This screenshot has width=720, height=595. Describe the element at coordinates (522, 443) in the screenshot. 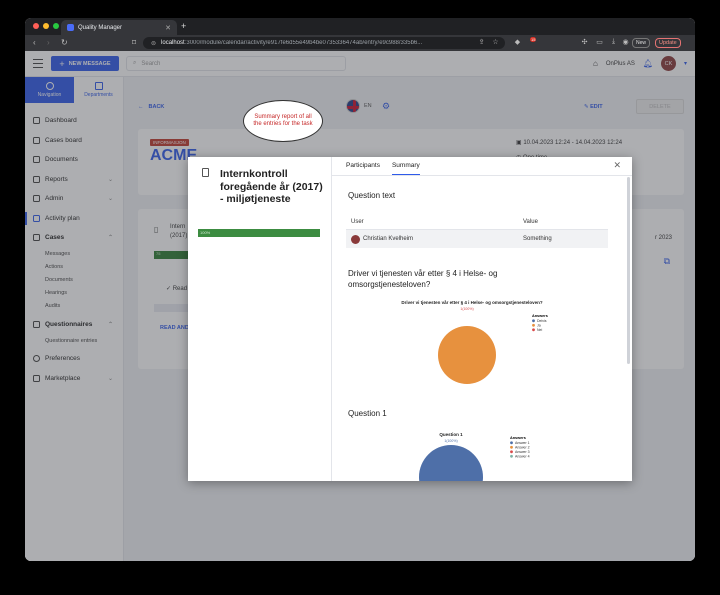

I see `legend-label: Answer 1` at that location.